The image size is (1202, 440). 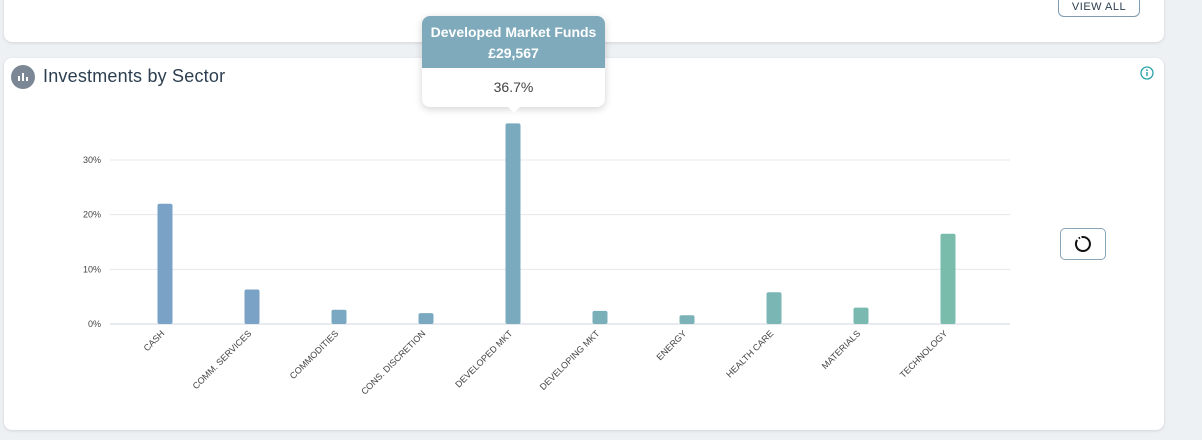 I want to click on y-tick-label: 30%, so click(x=92, y=160).